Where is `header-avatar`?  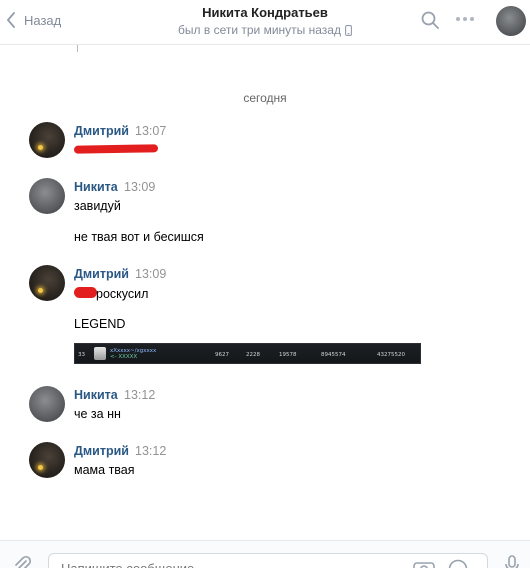 header-avatar is located at coordinates (511, 21).